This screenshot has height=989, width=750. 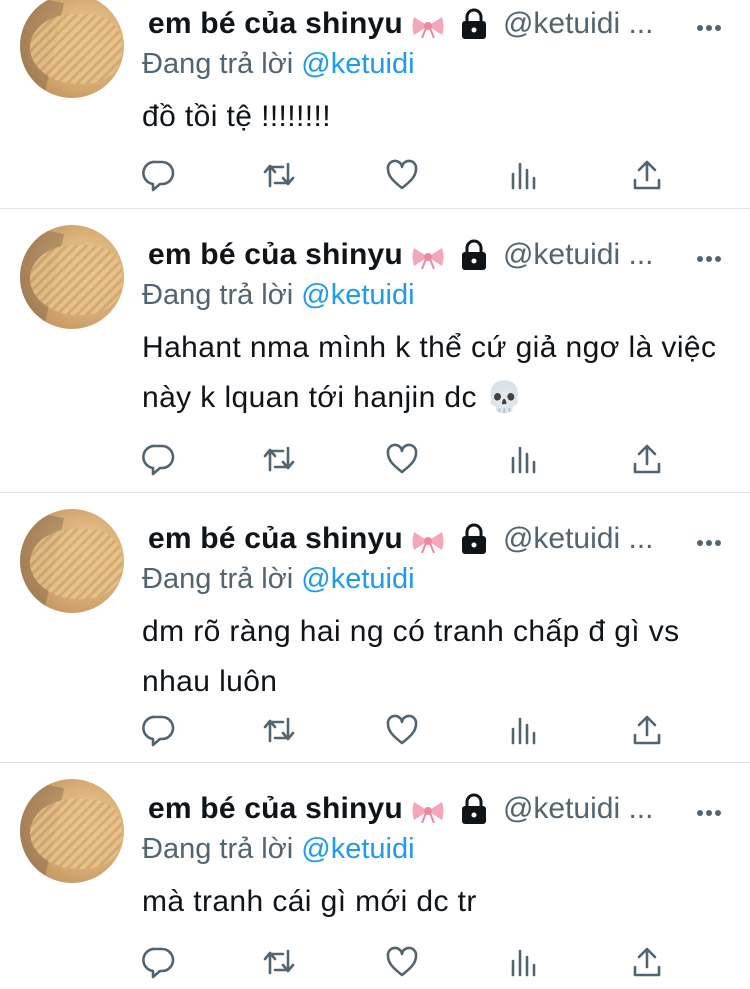 What do you see at coordinates (236, 116) in the screenshot?
I see `tweet-text: đồ tồi tệ !!!!!!!!` at bounding box center [236, 116].